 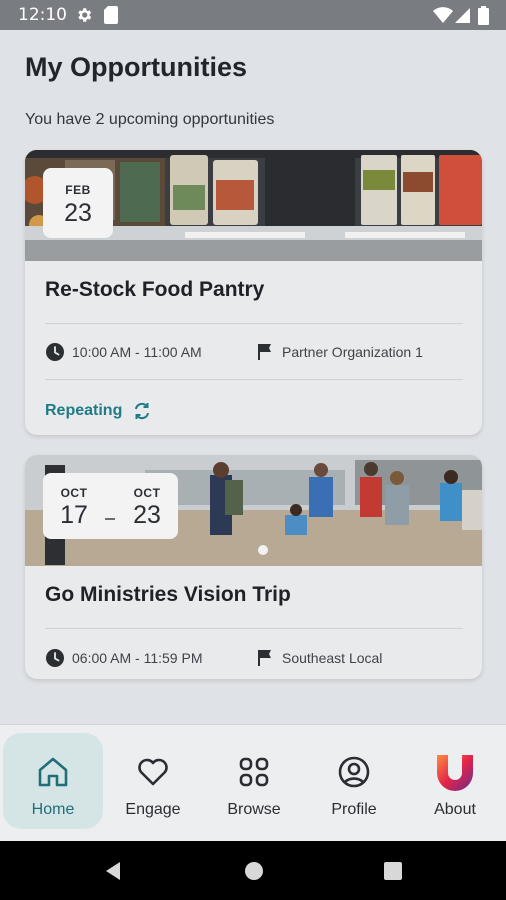 I want to click on nav-browse: Browse, so click(x=254, y=781).